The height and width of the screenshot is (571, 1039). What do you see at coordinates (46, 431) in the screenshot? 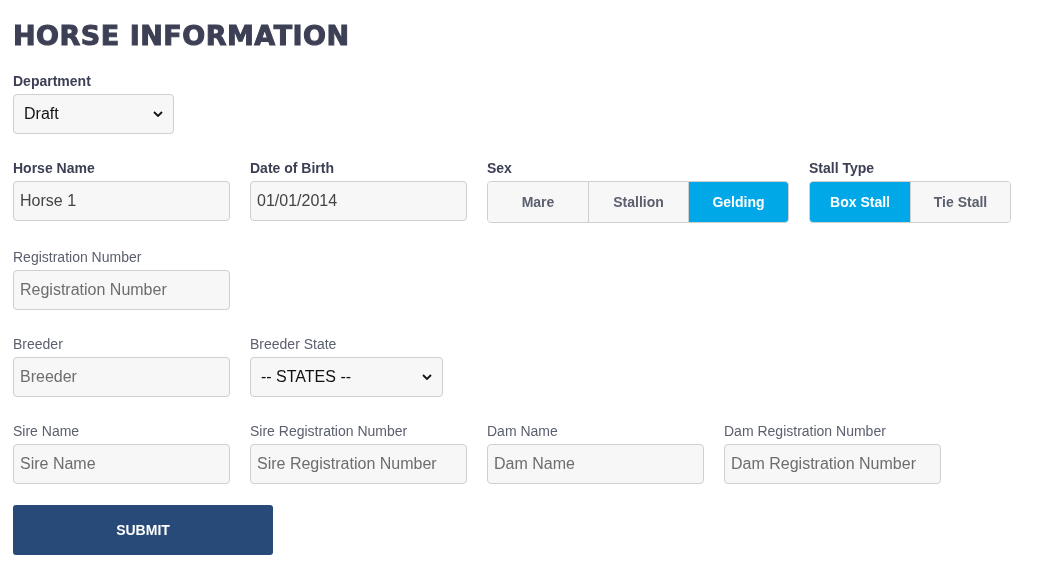
I see `field-label: Sire Name` at bounding box center [46, 431].